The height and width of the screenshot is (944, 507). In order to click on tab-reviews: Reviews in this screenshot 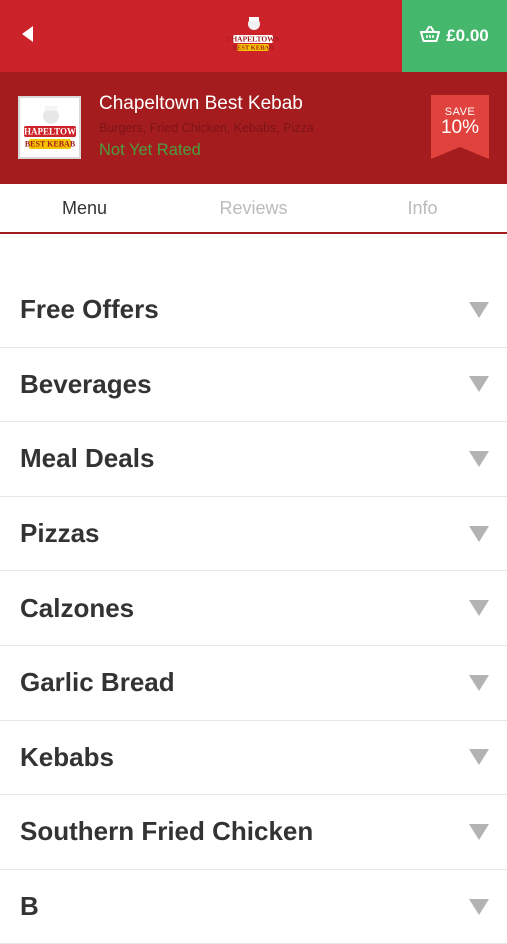, I will do `click(253, 208)`.